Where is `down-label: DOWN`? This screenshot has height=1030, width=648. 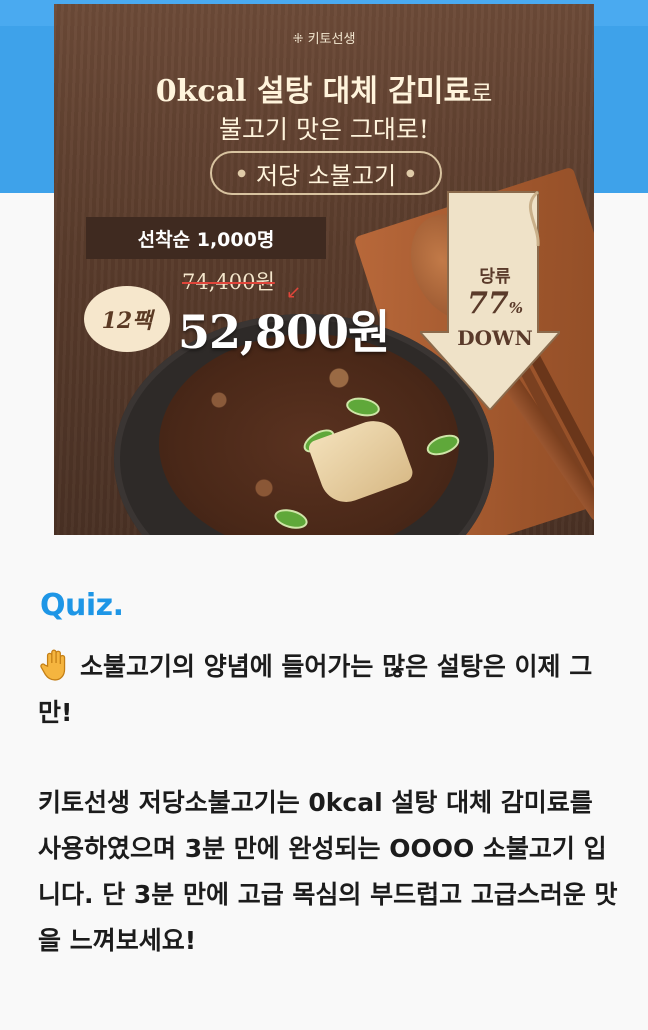
down-label: DOWN is located at coordinates (495, 338).